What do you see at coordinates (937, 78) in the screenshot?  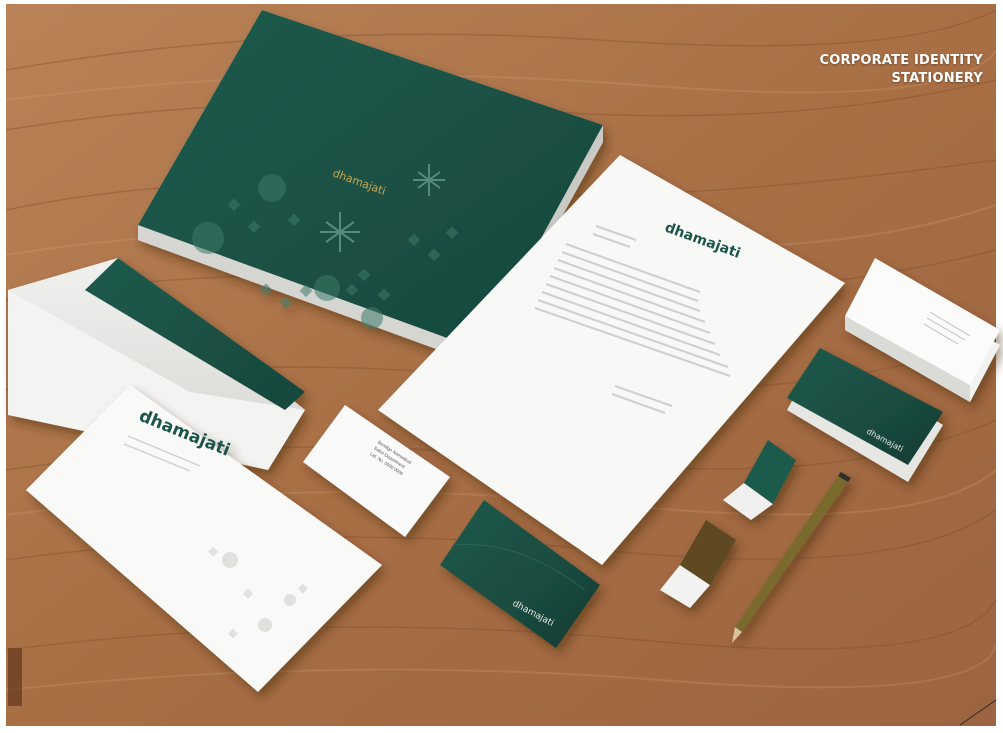 I see `caption-line-2: STATIONERY` at bounding box center [937, 78].